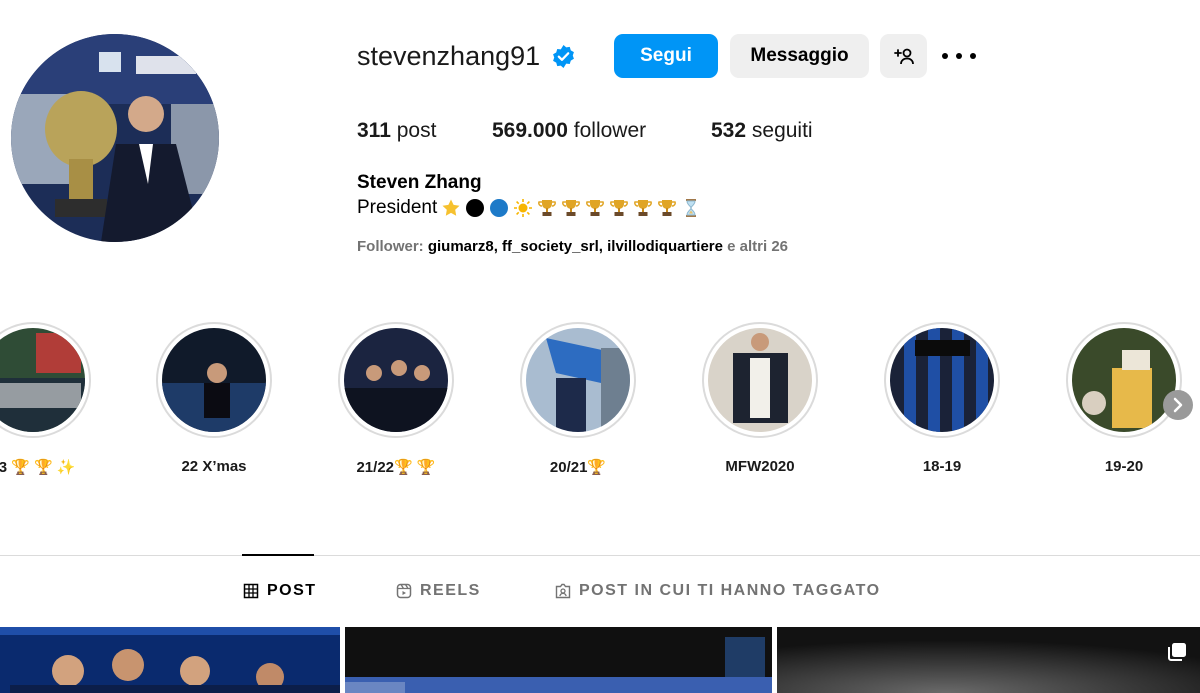 The image size is (1200, 693). Describe the element at coordinates (691, 208) in the screenshot. I see `hourglass-icon` at that location.